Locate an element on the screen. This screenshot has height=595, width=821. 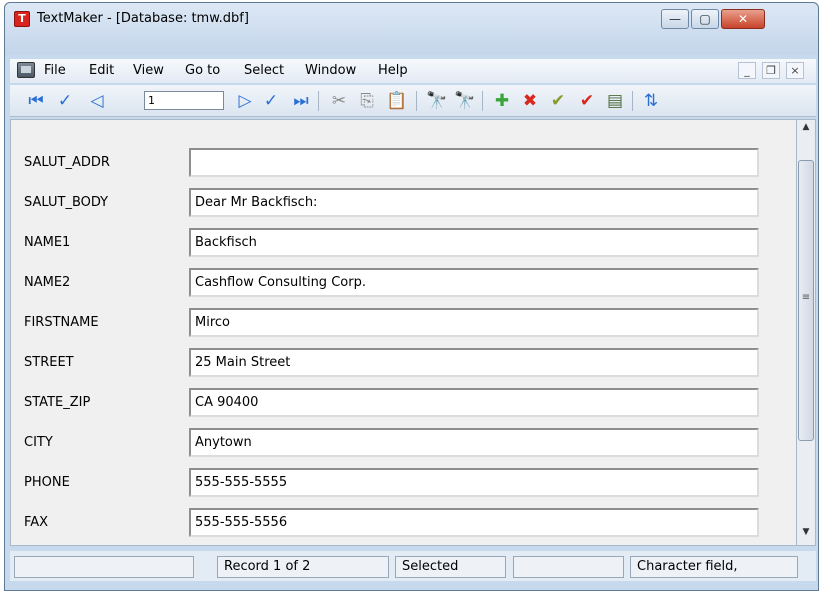
field-label-fax: FAX is located at coordinates (36, 522).